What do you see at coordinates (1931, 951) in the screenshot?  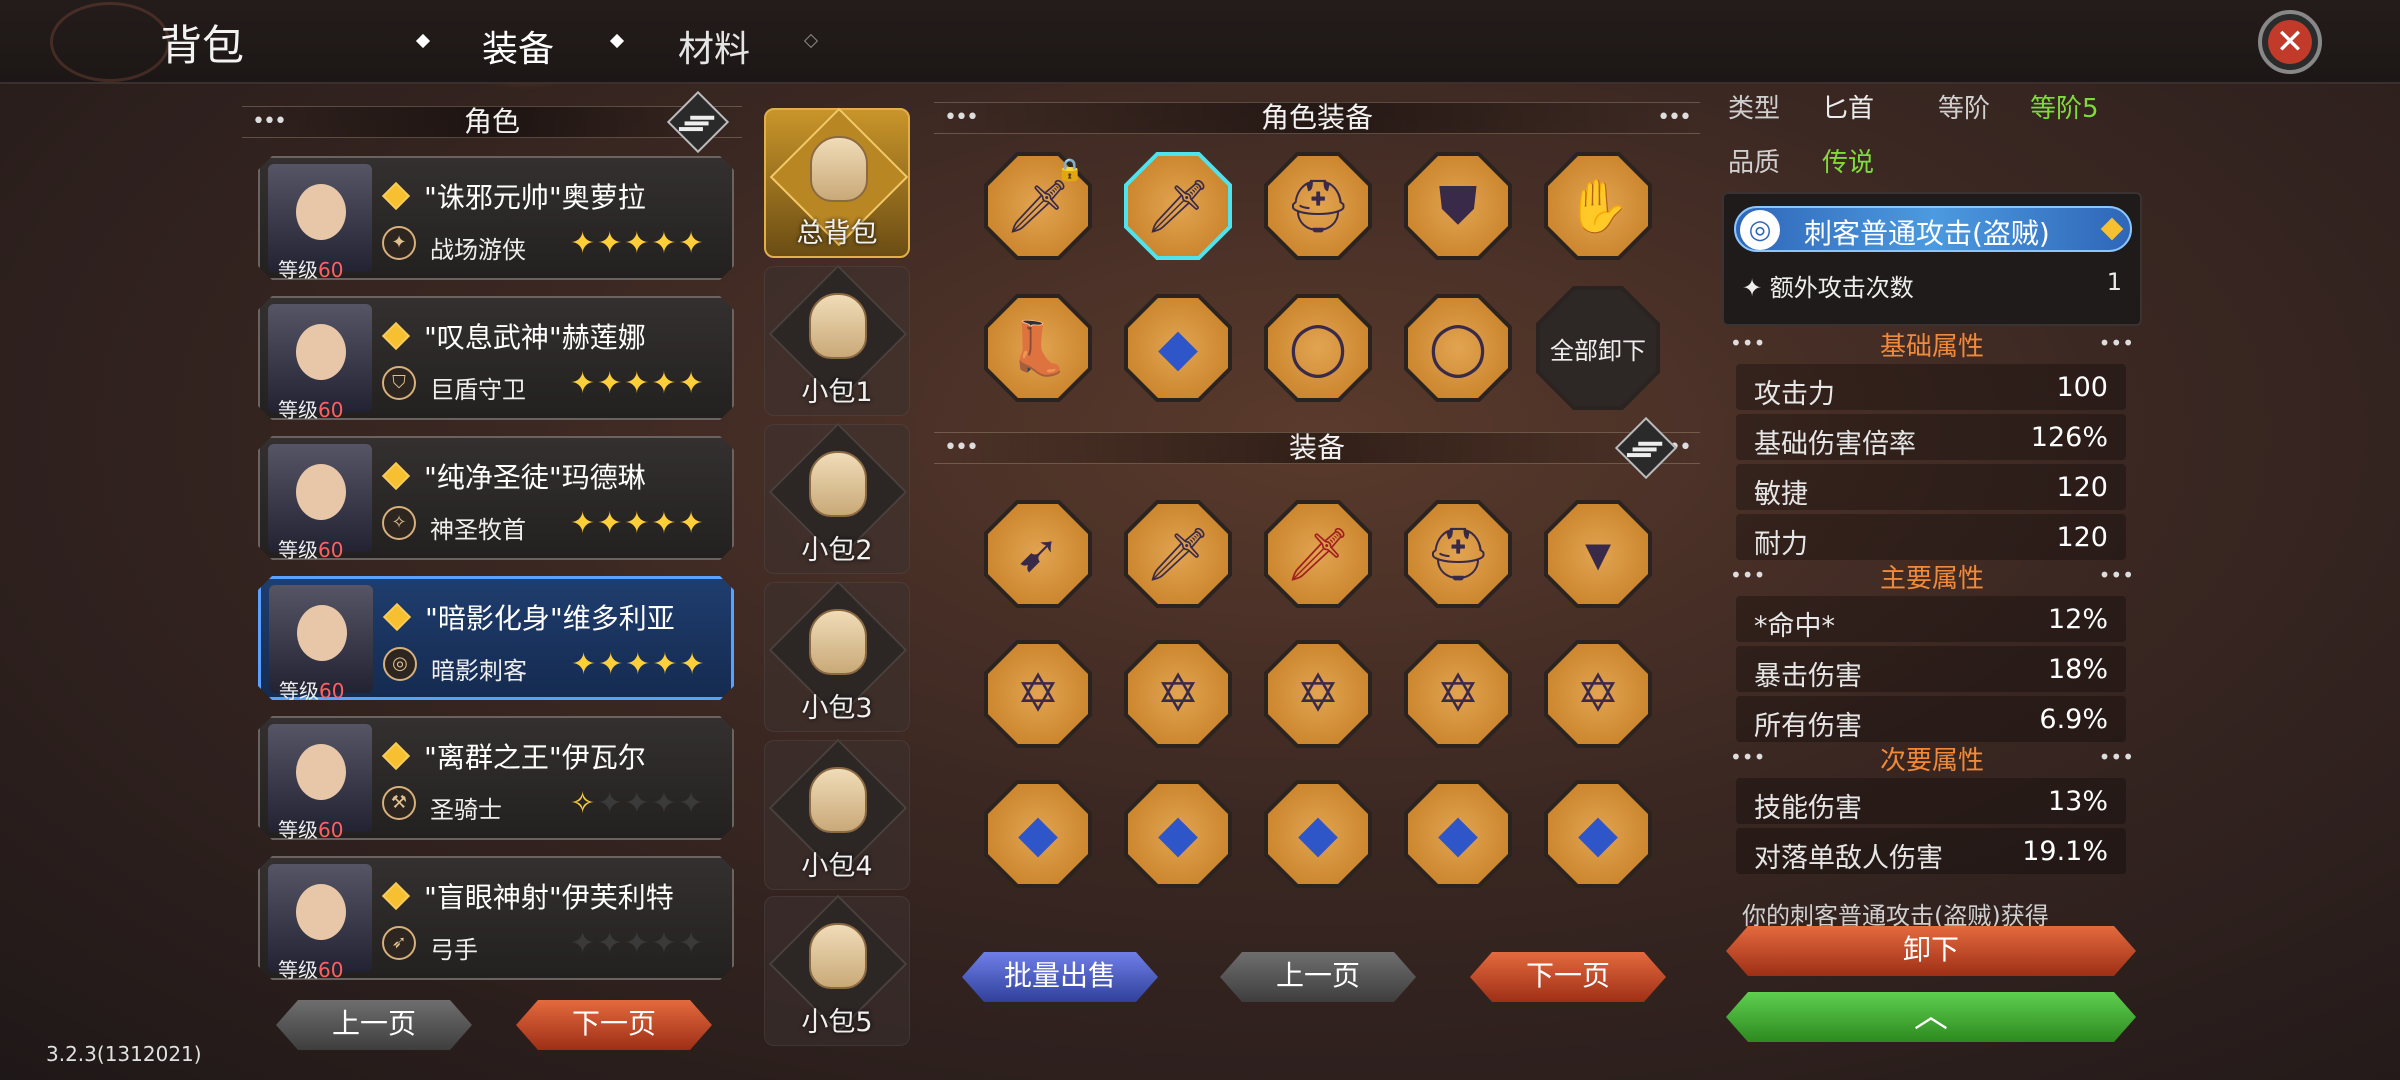 I see `unequip-button: 卸下` at bounding box center [1931, 951].